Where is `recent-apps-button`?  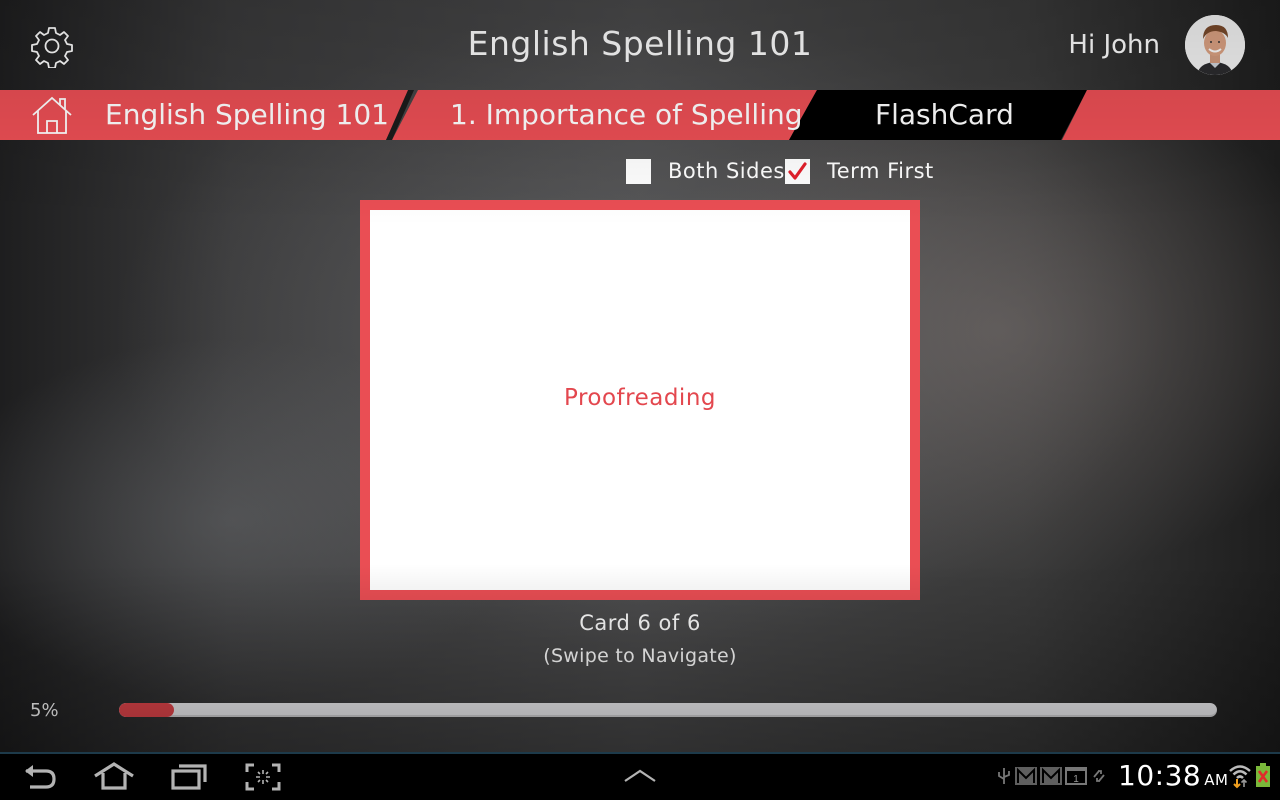 recent-apps-button is located at coordinates (189, 777).